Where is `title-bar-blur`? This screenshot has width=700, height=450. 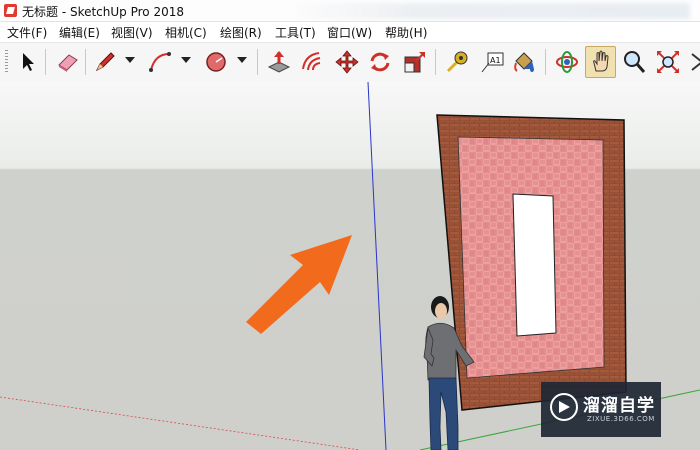
title-bar-blur is located at coordinates (490, 11).